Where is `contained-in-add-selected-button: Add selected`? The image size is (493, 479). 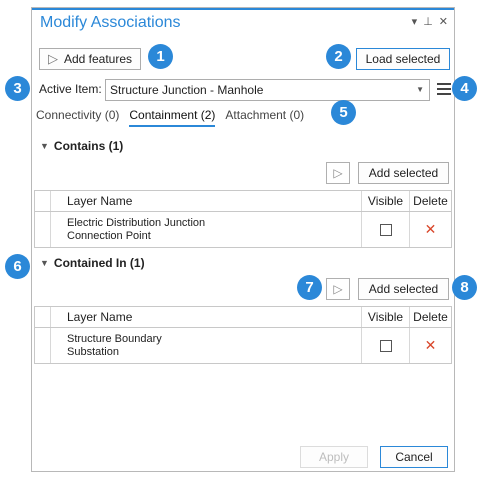 contained-in-add-selected-button: Add selected is located at coordinates (403, 289).